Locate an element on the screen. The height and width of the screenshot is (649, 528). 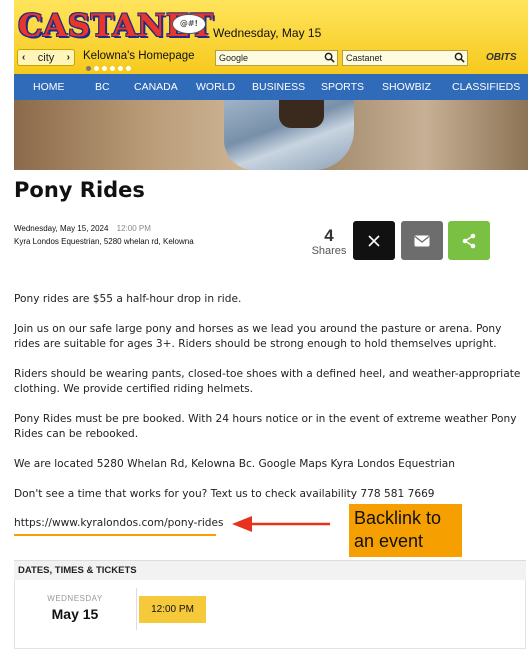
nav-item-home: HOME is located at coordinates (49, 87).